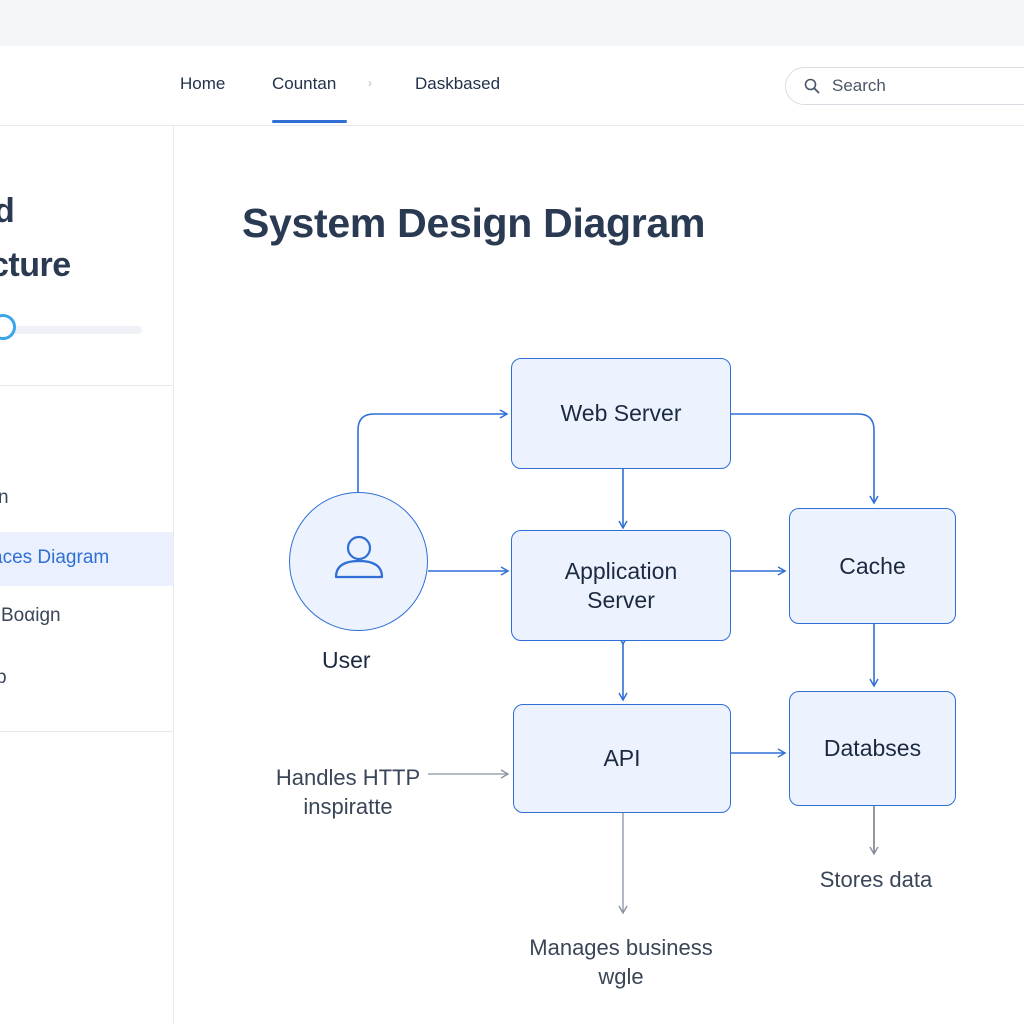 This screenshot has width=1024, height=1024. Describe the element at coordinates (621, 962) in the screenshot. I see `annotation-business: Manages business wgle` at that location.